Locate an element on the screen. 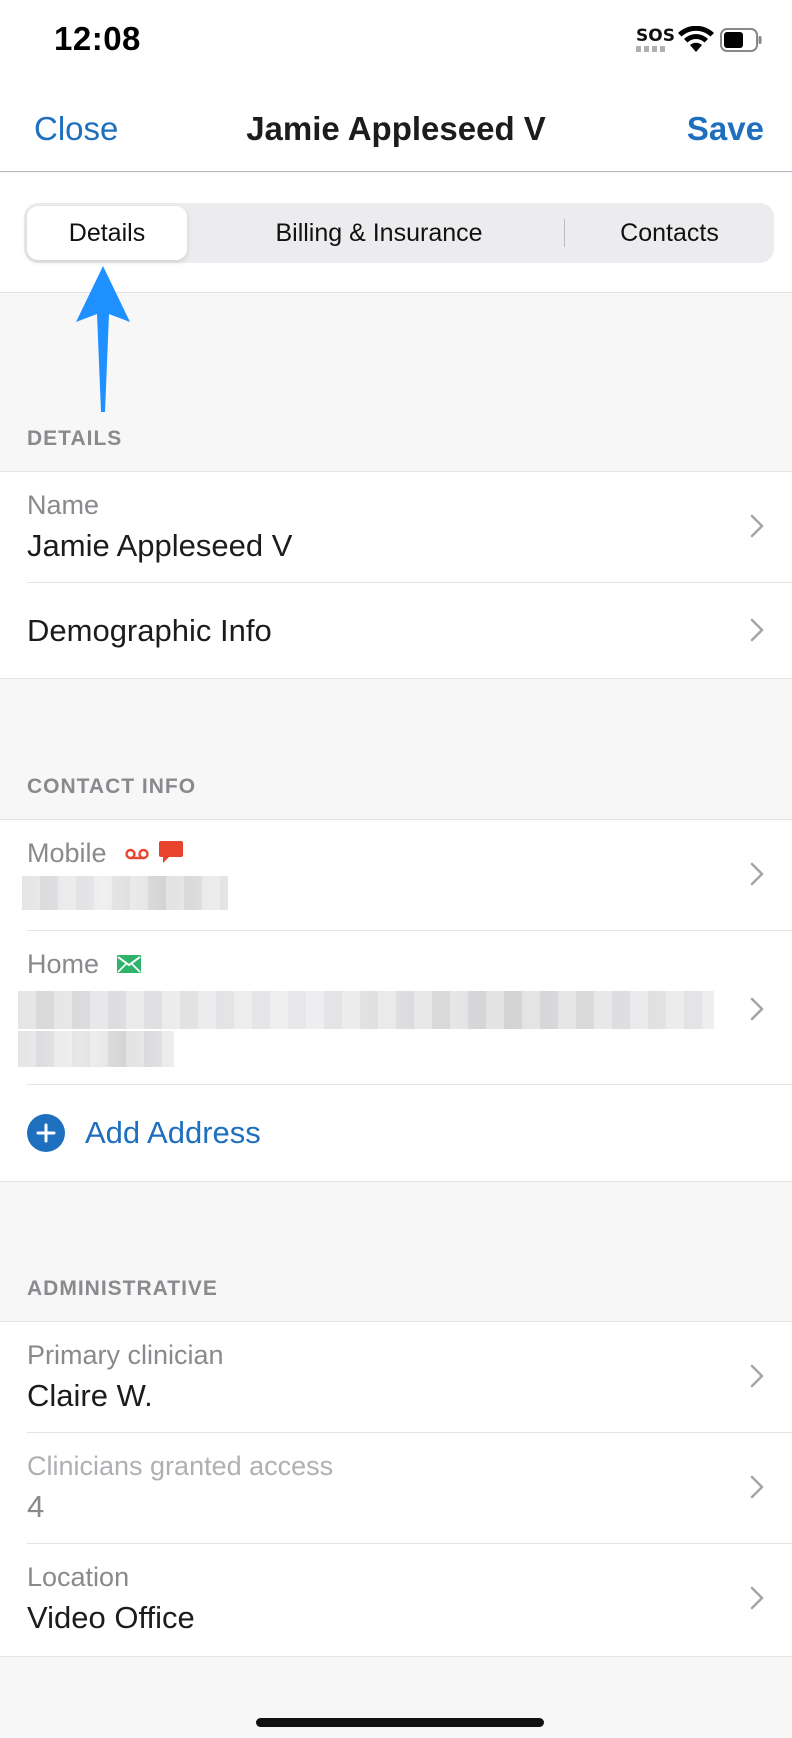 The height and width of the screenshot is (1738, 792). tab-details: Details is located at coordinates (107, 233).